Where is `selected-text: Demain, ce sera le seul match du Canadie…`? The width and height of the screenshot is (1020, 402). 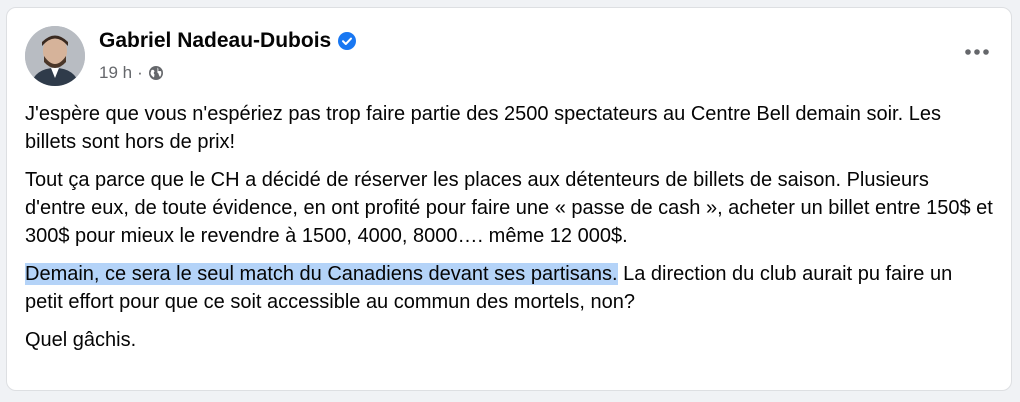
selected-text: Demain, ce sera le seul match du Canadie… is located at coordinates (321, 274).